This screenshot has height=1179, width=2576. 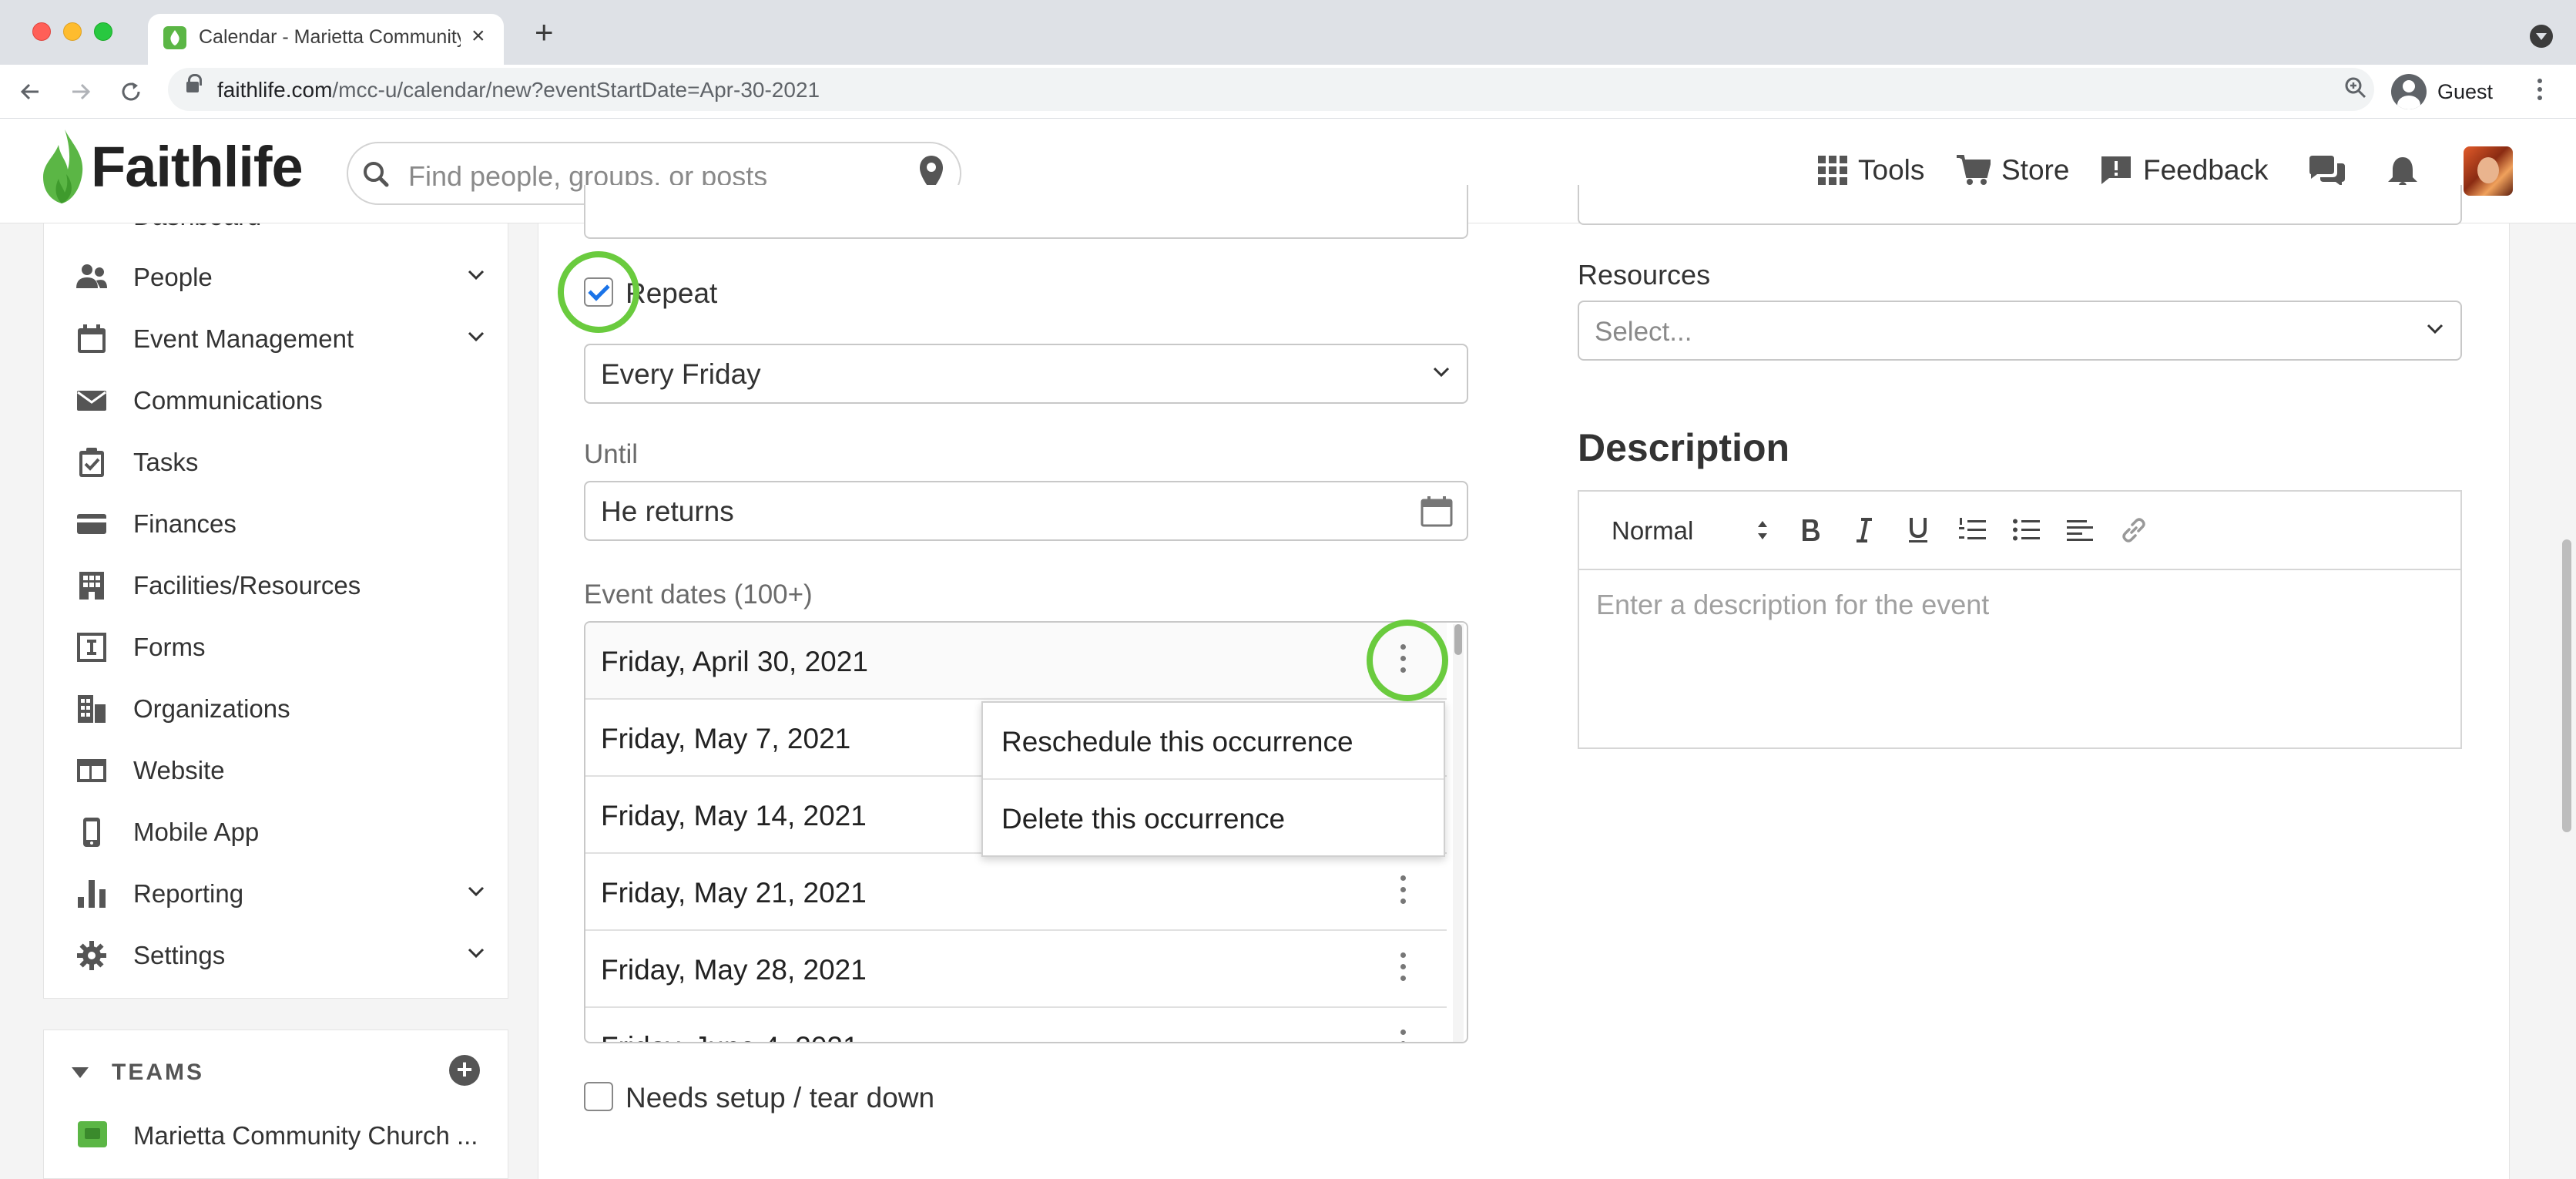 What do you see at coordinates (158, 1072) in the screenshot?
I see `teams-title: TEAMS` at bounding box center [158, 1072].